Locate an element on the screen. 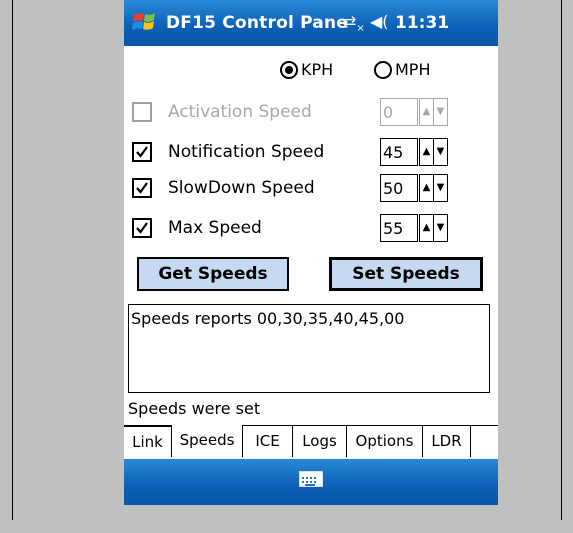 This screenshot has width=573, height=533. notification-speed-input: 45 is located at coordinates (399, 152).